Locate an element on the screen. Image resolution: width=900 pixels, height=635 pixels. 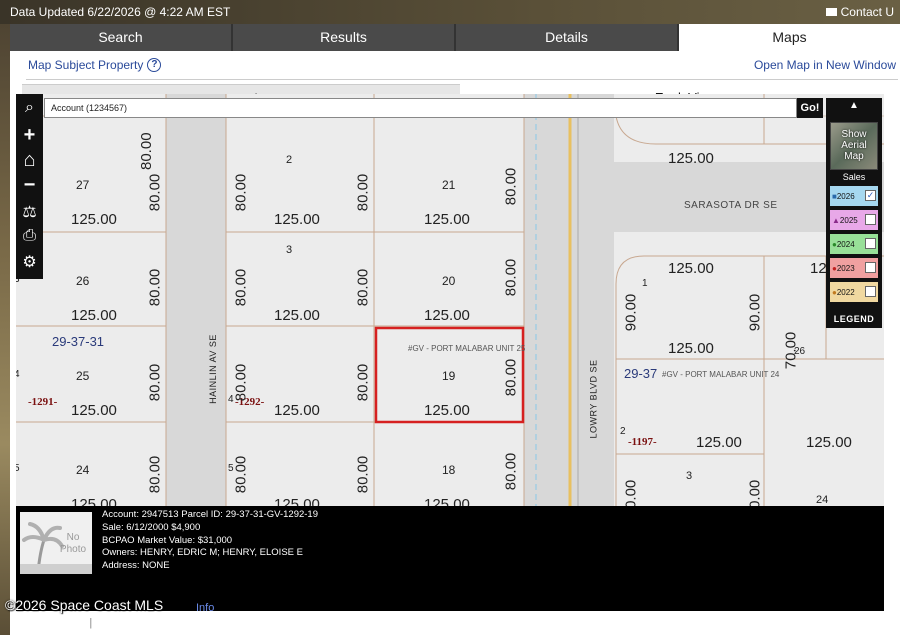
contact-label: Contact U is located at coordinates (867, 12).